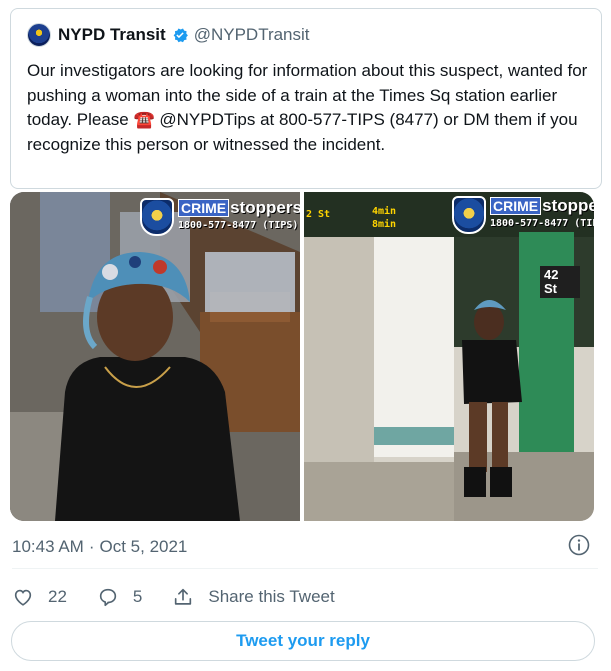 The height and width of the screenshot is (671, 611). I want to click on train-countdown-line1: 4min, so click(384, 211).